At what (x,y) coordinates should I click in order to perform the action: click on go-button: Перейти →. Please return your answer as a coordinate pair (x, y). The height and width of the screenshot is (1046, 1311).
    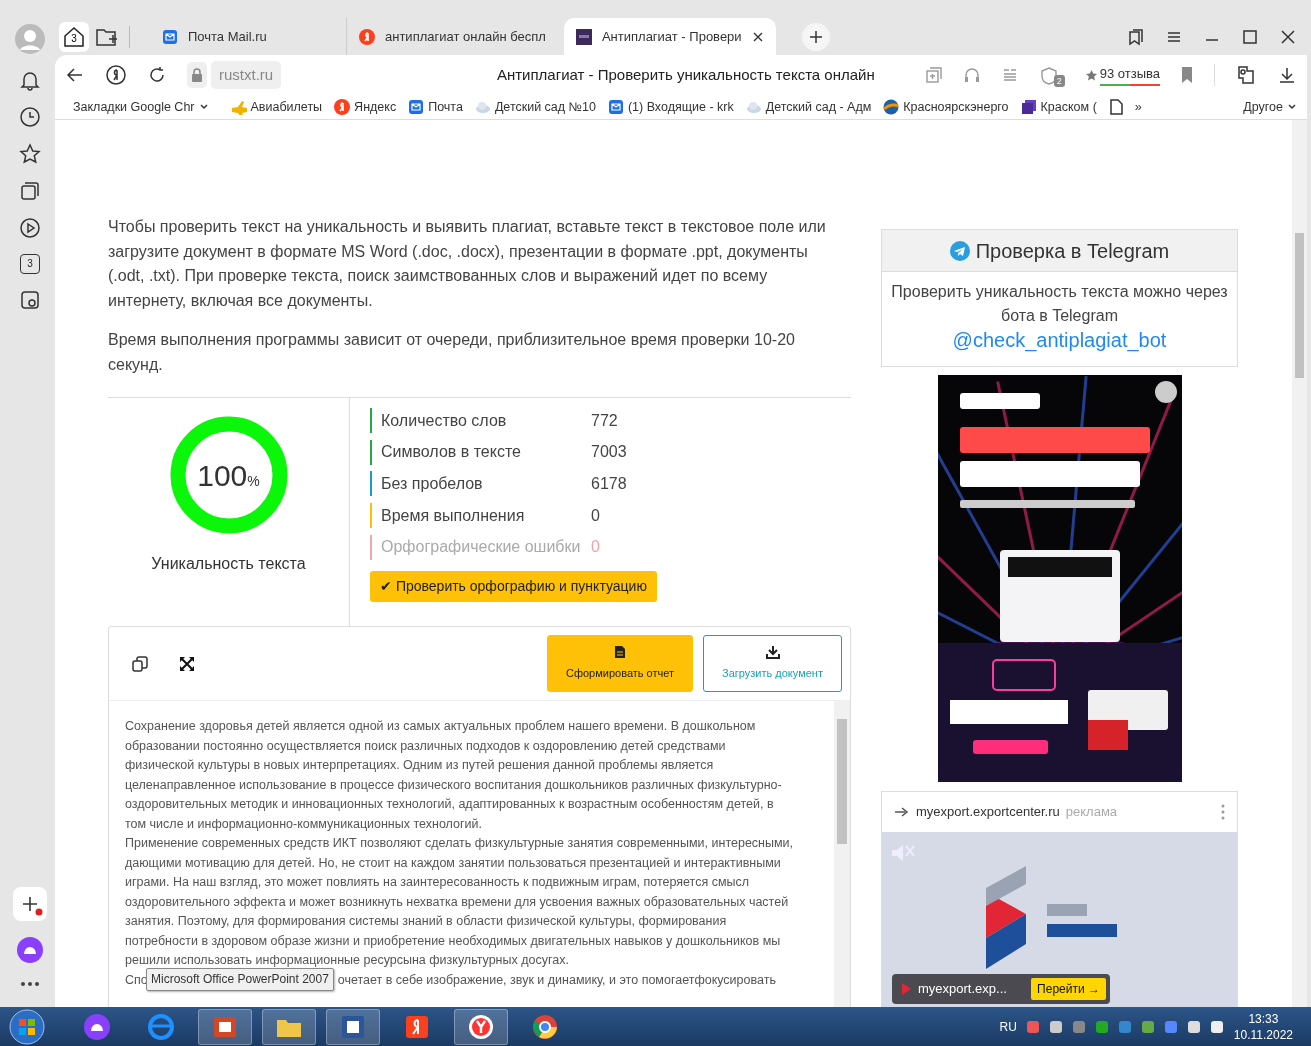
    Looking at the image, I should click on (1068, 989).